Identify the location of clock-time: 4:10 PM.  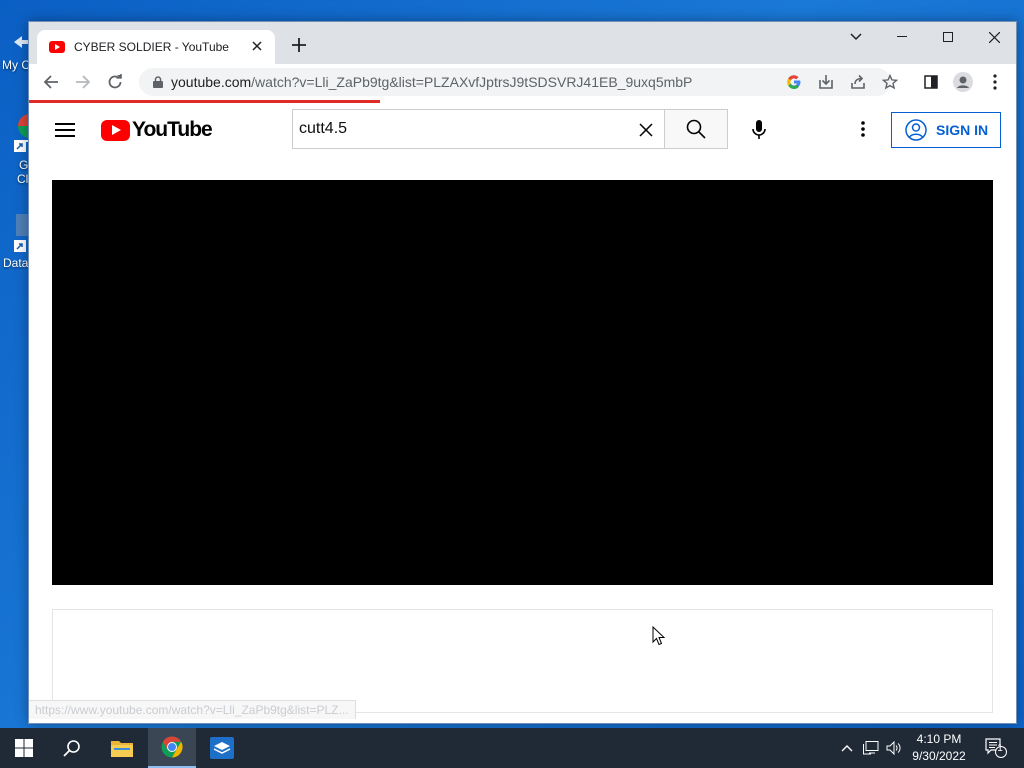
(939, 739).